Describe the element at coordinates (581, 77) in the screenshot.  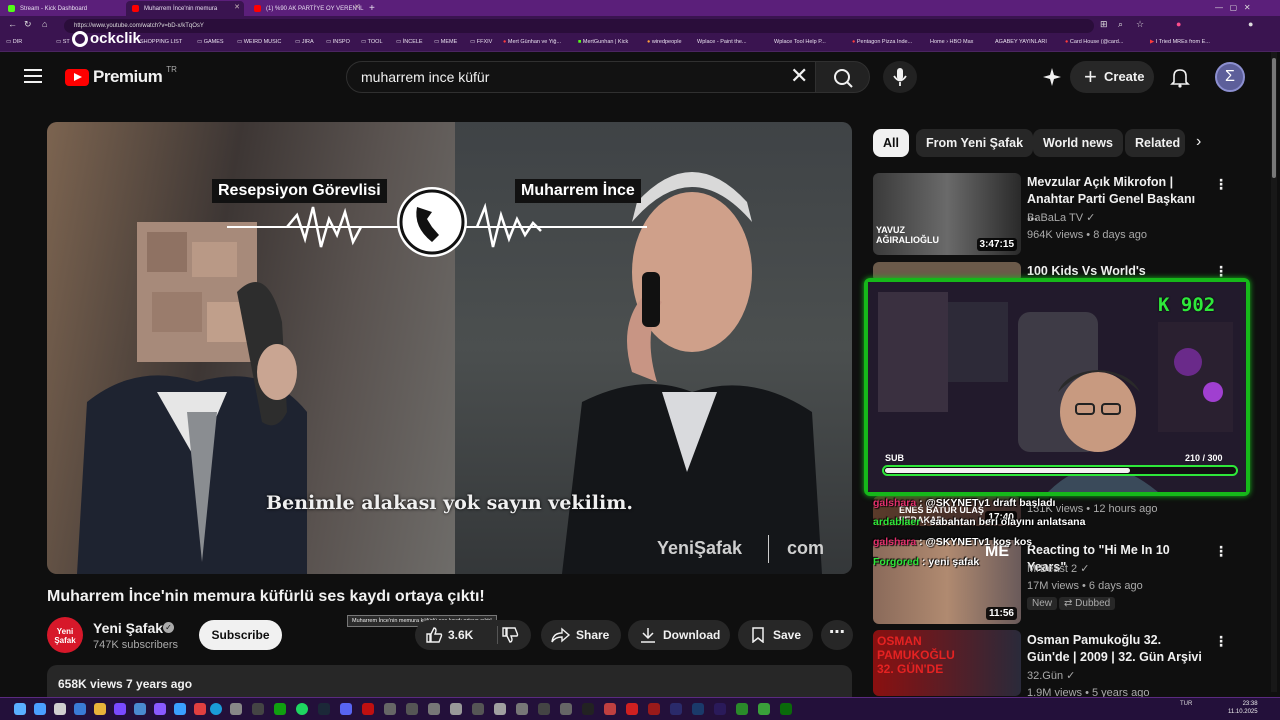
I see `search-input: muharrem ince küfür` at that location.